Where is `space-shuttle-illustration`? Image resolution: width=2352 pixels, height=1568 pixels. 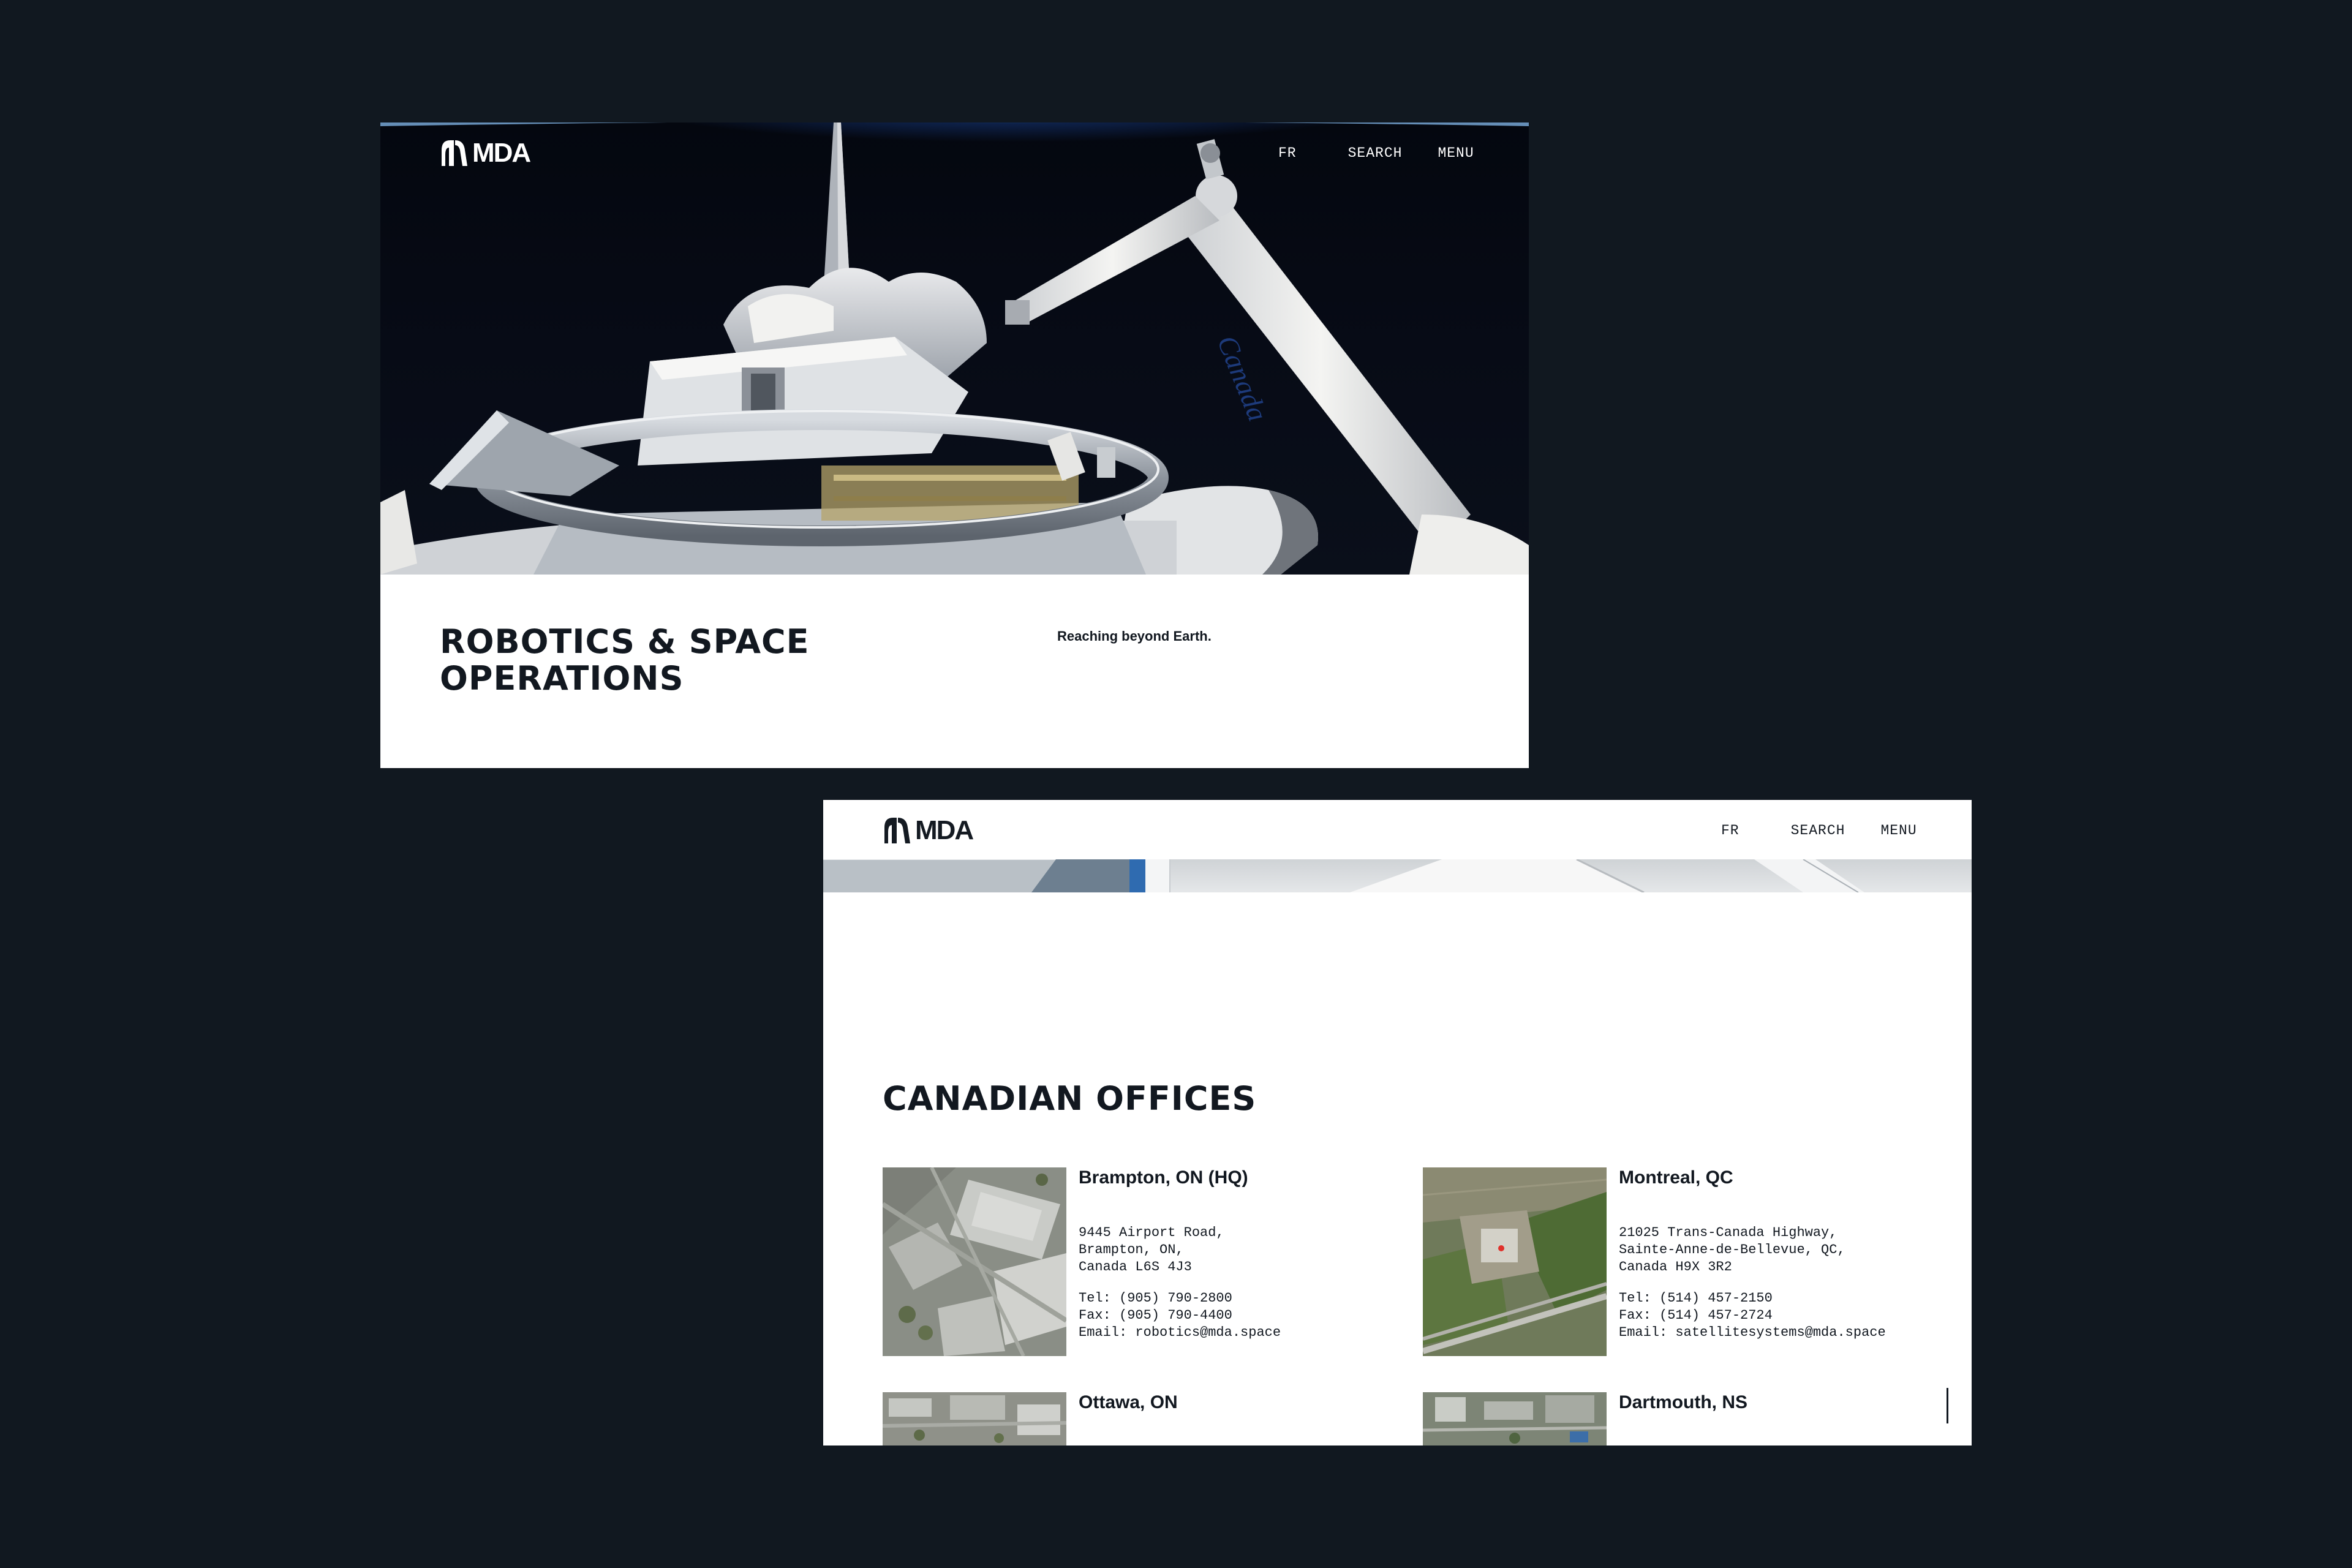 space-shuttle-illustration is located at coordinates (955, 349).